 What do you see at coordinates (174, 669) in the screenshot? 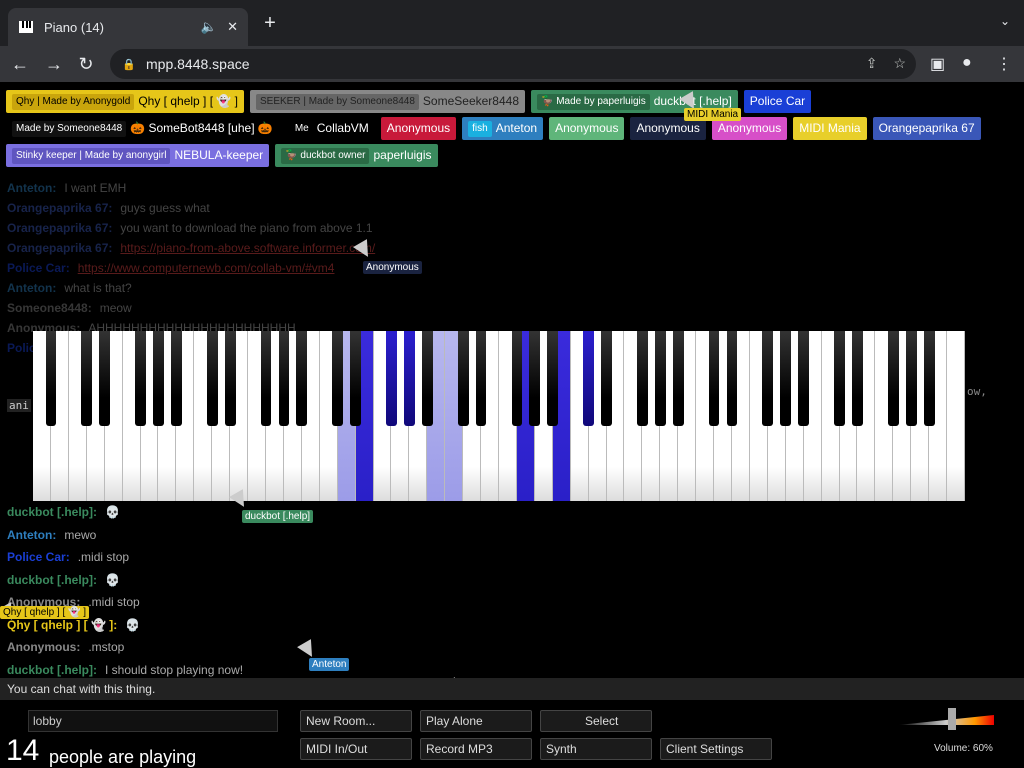
I see `chat-text: I should stop playing now!` at bounding box center [174, 669].